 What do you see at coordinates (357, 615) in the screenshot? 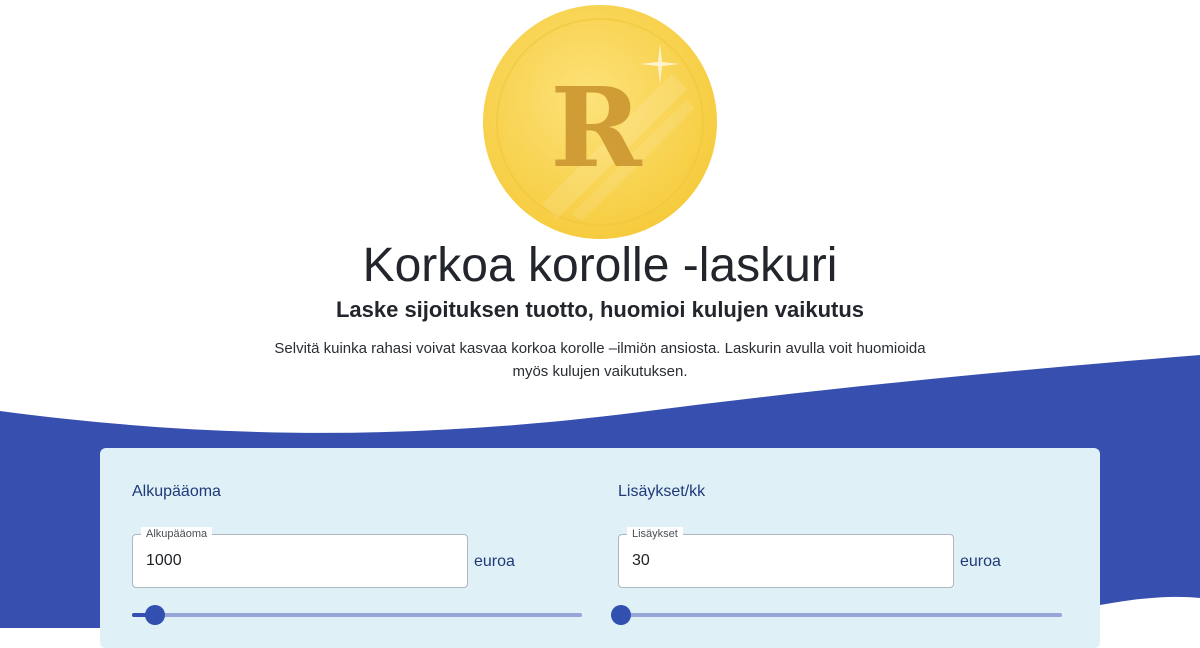
I see `initial-capital-slider` at bounding box center [357, 615].